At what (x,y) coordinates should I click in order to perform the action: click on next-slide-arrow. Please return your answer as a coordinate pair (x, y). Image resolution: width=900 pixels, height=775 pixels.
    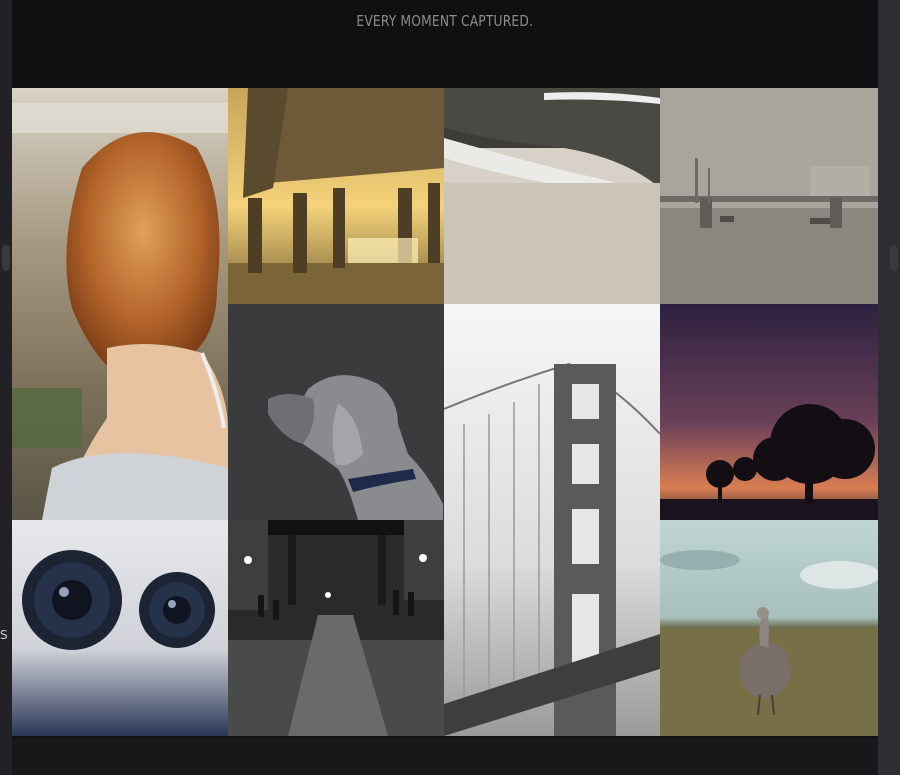
    Looking at the image, I should click on (894, 258).